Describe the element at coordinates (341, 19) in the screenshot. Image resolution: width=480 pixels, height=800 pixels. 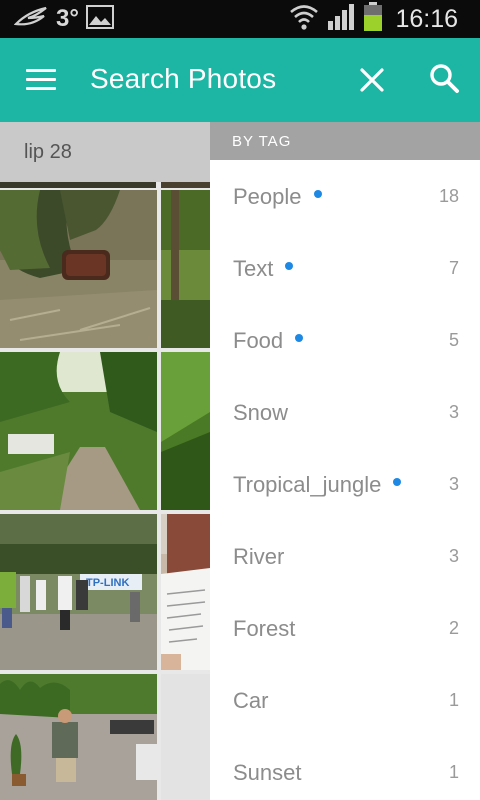
I see `signal-icon` at that location.